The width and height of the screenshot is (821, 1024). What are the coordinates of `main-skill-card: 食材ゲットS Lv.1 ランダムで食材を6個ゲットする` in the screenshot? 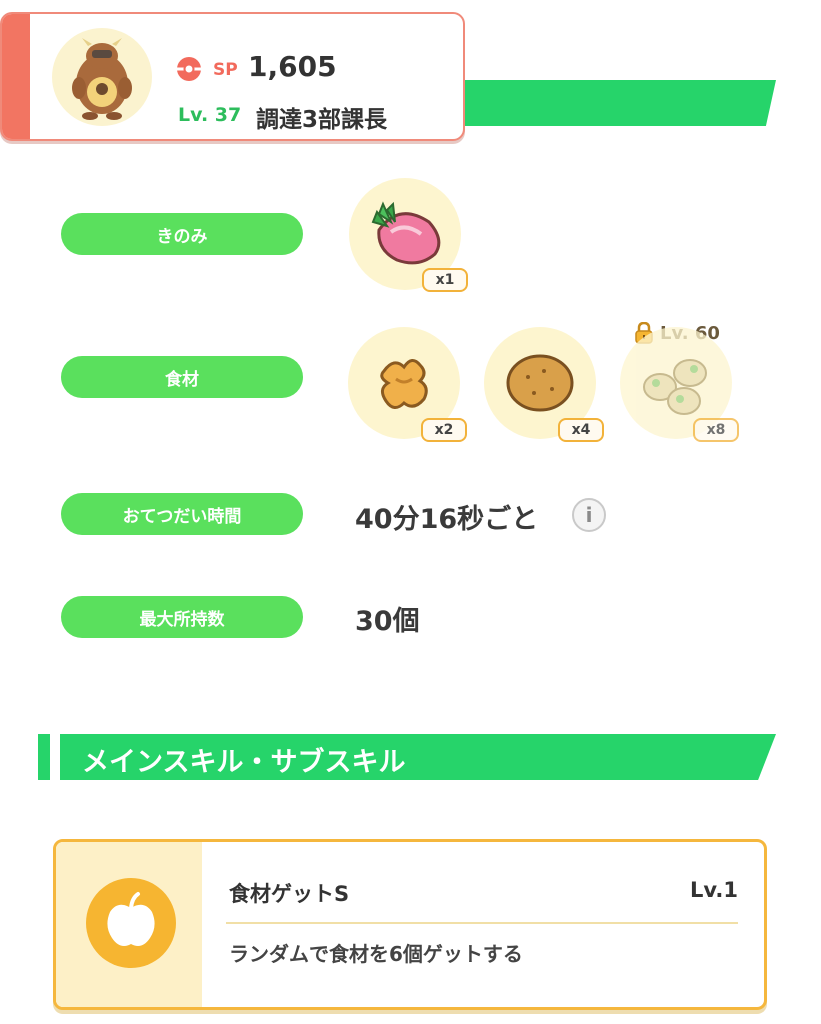 It's located at (410, 924).